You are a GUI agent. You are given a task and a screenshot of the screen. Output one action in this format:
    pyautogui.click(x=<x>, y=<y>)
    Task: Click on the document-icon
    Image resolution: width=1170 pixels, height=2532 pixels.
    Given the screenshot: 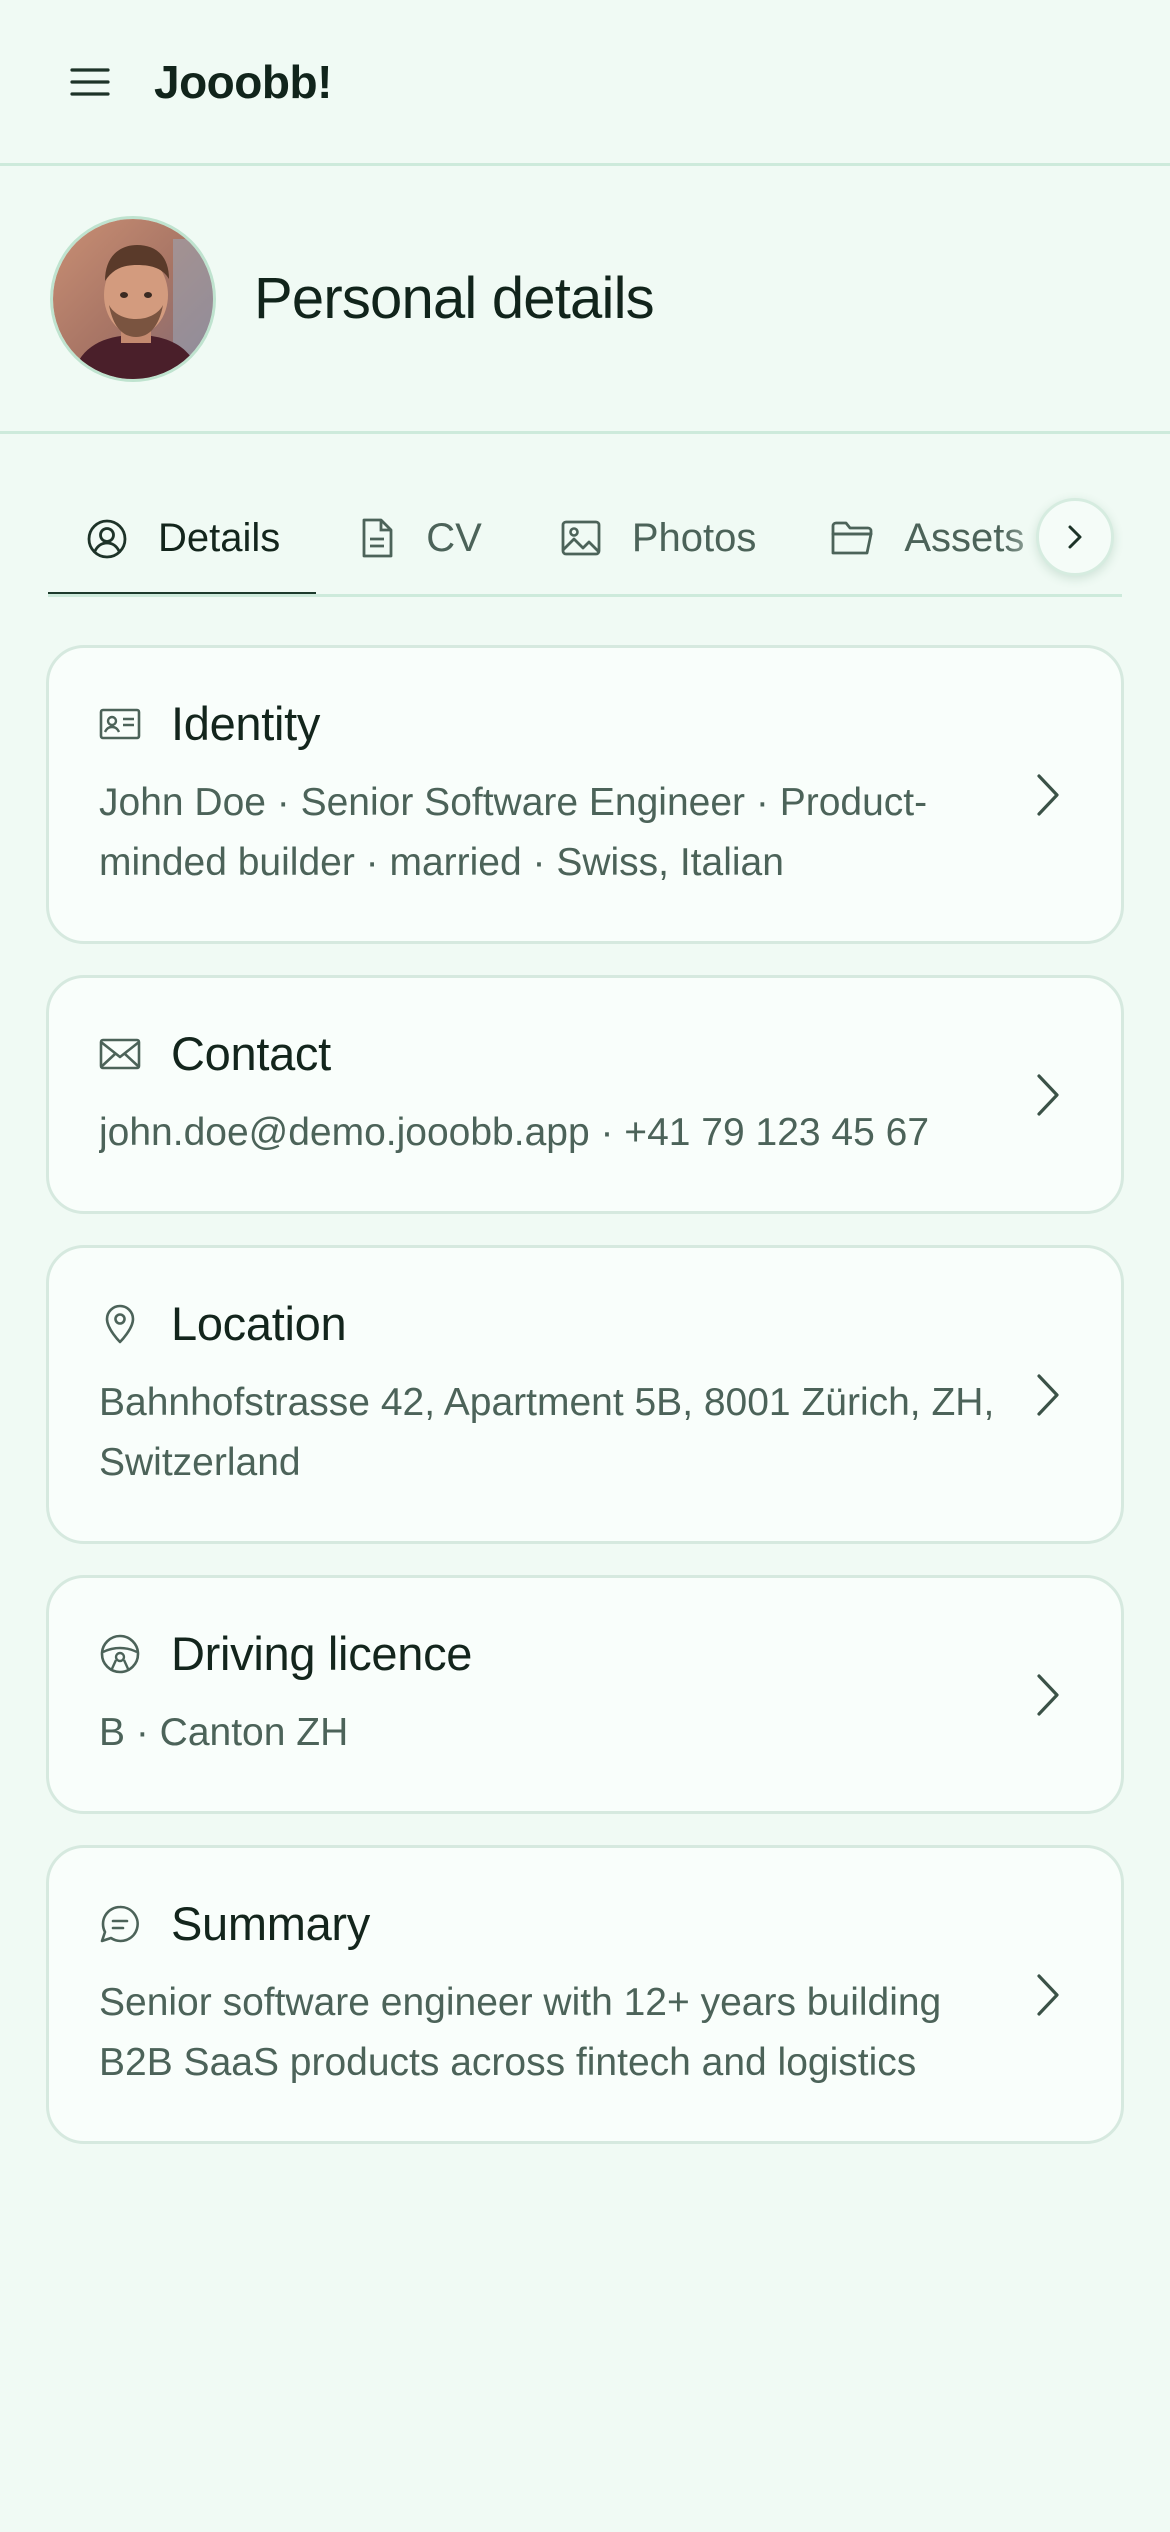 What is the action you would take?
    pyautogui.click(x=377, y=538)
    